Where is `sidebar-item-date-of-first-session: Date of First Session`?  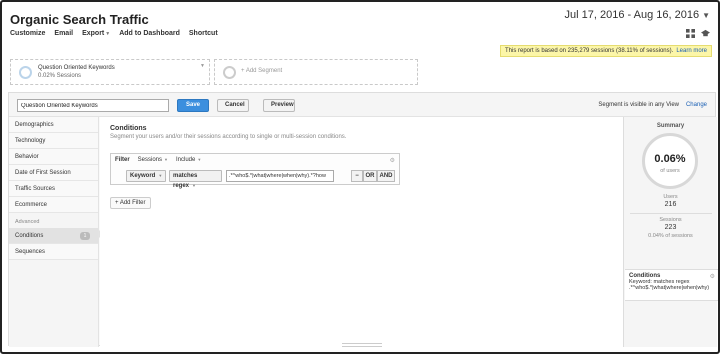
sidebar-item-date-of-first-session: Date of First Session is located at coordinates (53, 173).